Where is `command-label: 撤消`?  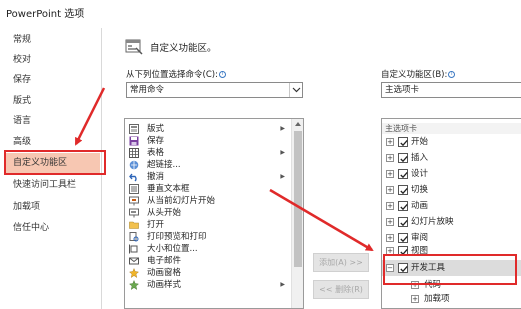
command-label: 撤消 is located at coordinates (156, 177).